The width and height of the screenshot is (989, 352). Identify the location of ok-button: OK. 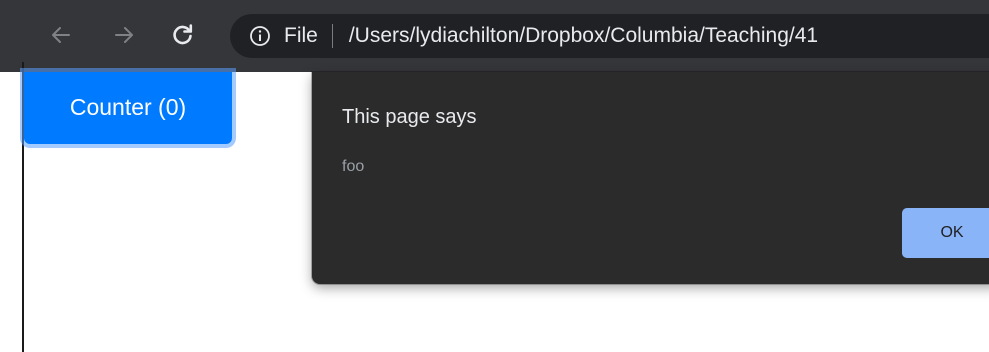
(945, 233).